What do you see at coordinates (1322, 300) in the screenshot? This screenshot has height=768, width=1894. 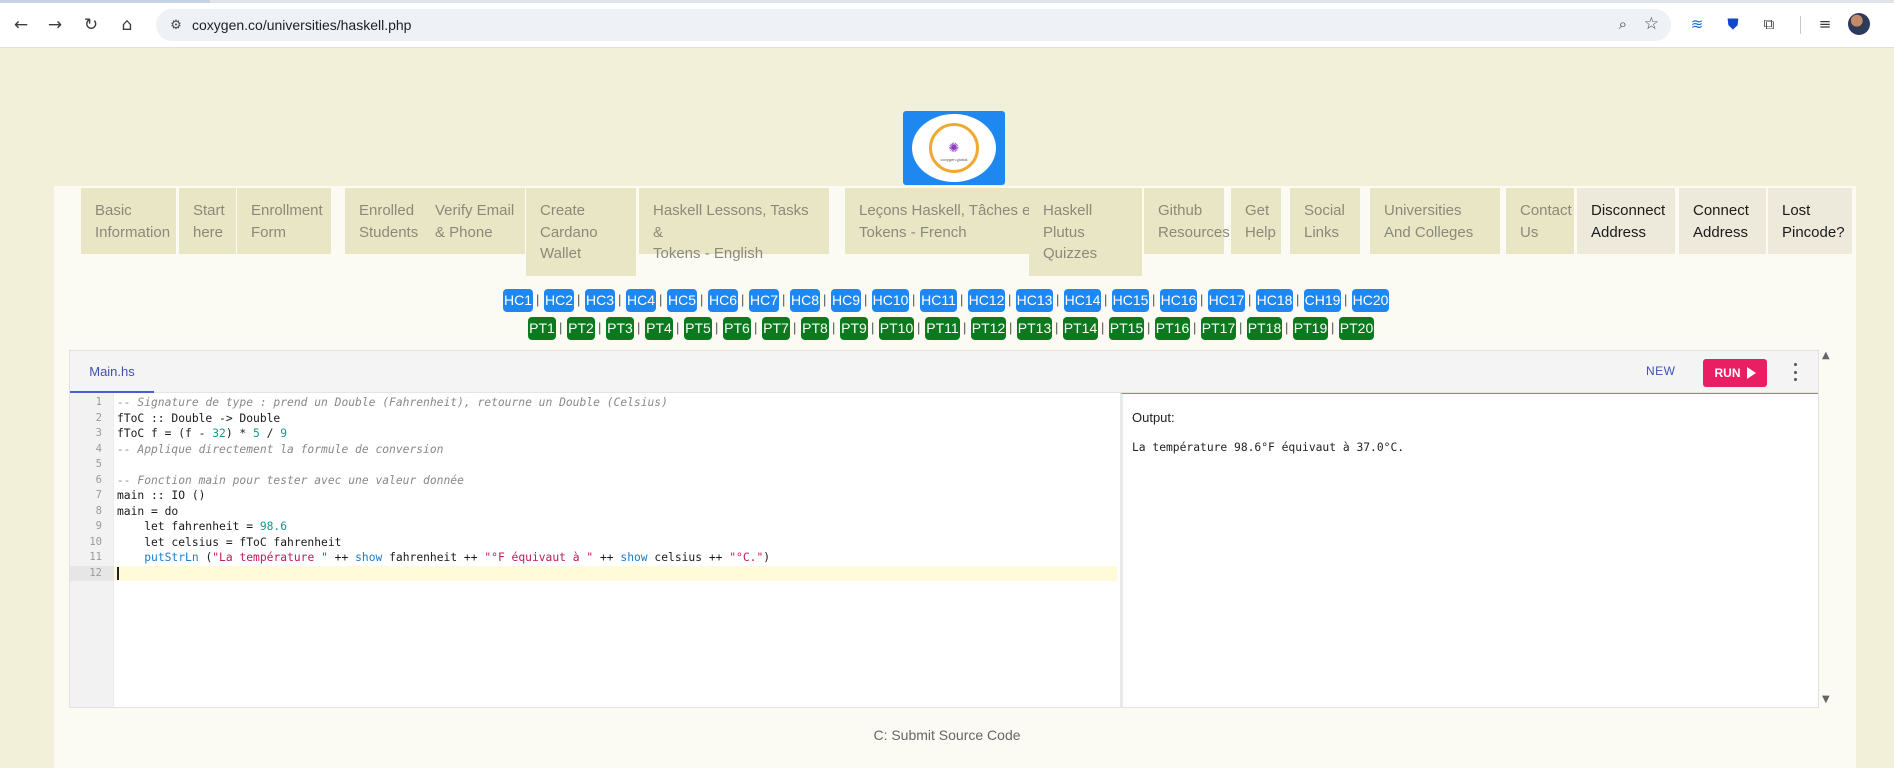 I see `link-ch19: CH19` at bounding box center [1322, 300].